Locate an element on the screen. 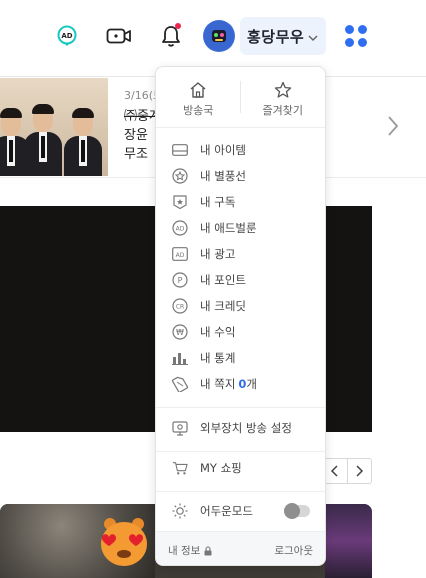 The height and width of the screenshot is (578, 426). menu-item-my-shopping: MY 쇼핑 is located at coordinates (207, 468).